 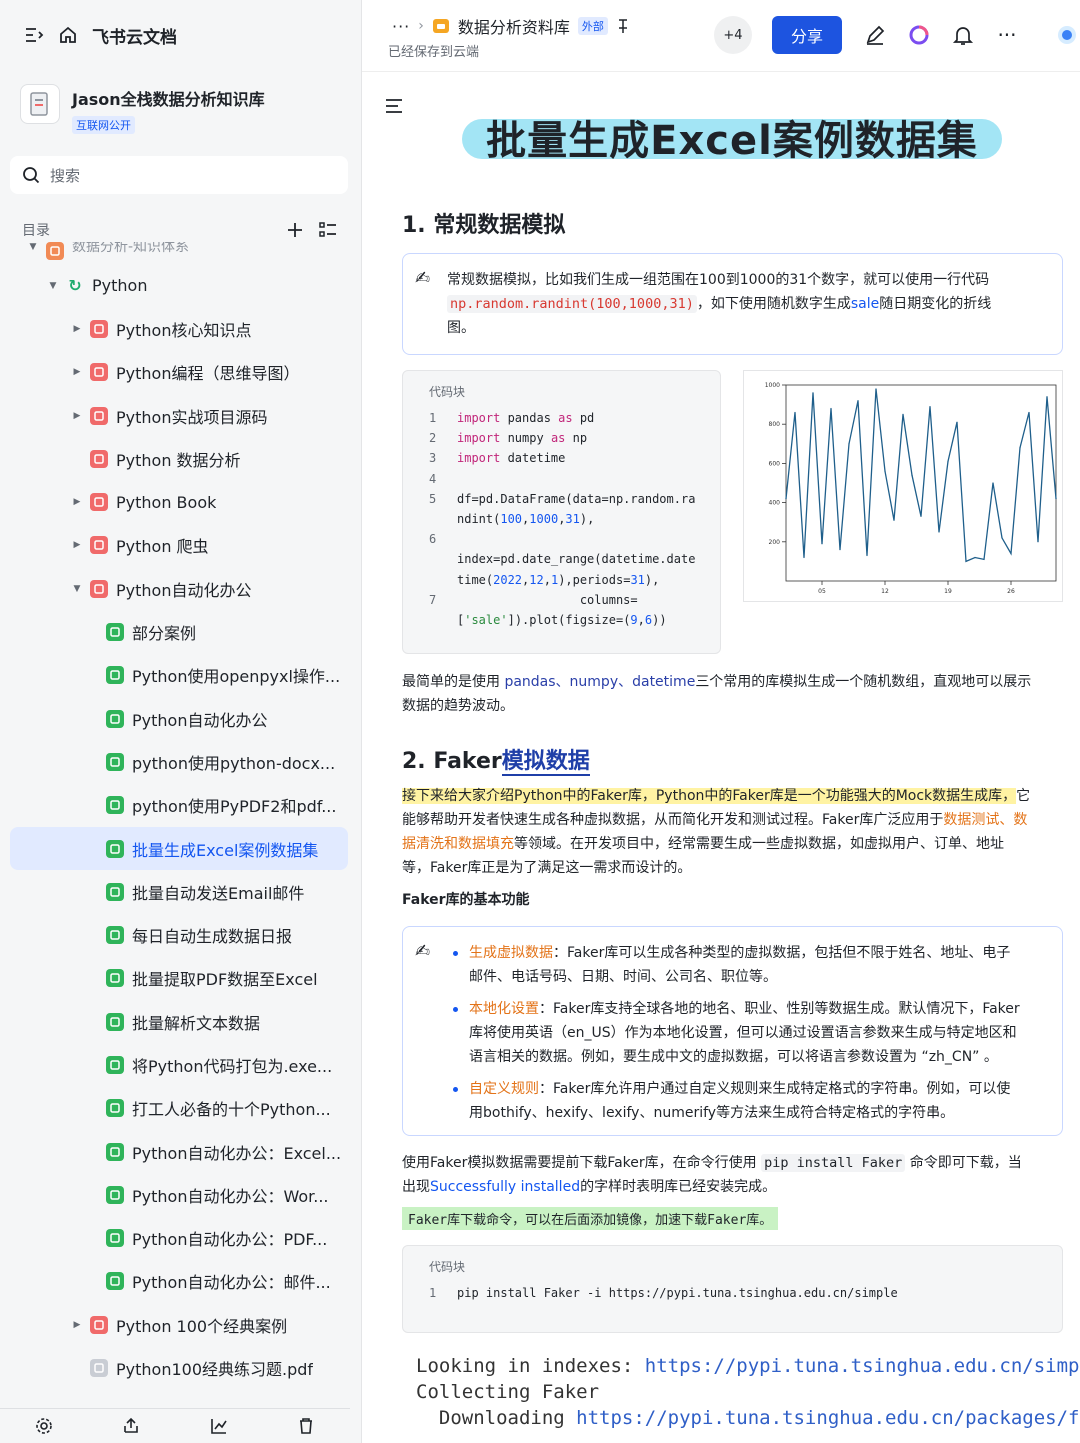 I want to click on pin-icon, so click(x=623, y=26).